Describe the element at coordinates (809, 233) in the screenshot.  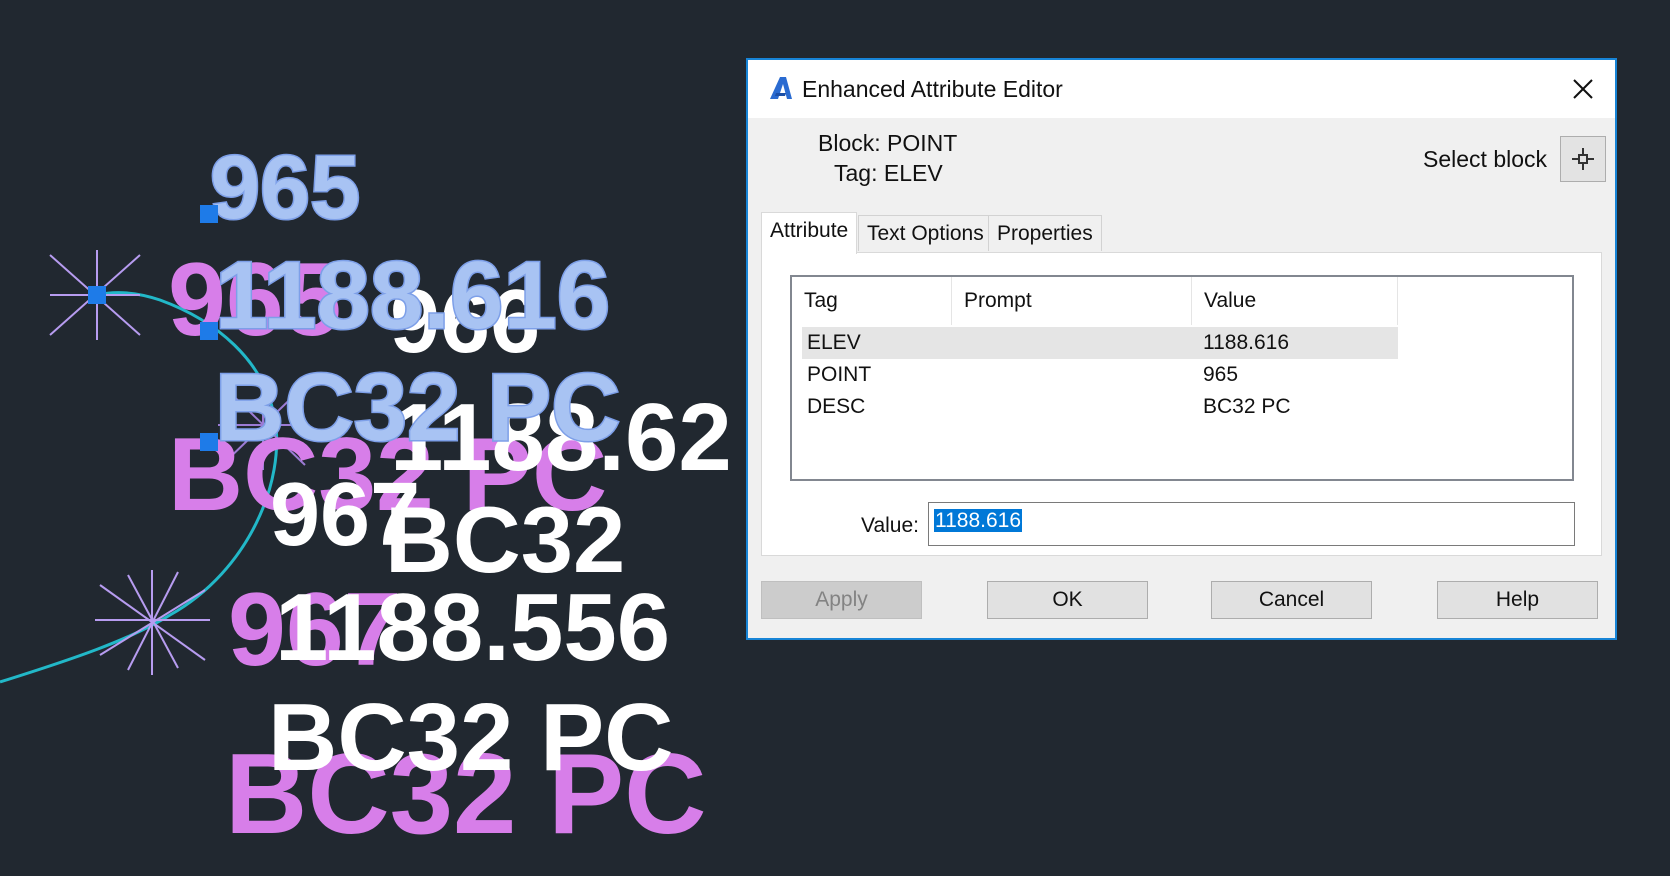
I see `tab-attribute: Attribute` at that location.